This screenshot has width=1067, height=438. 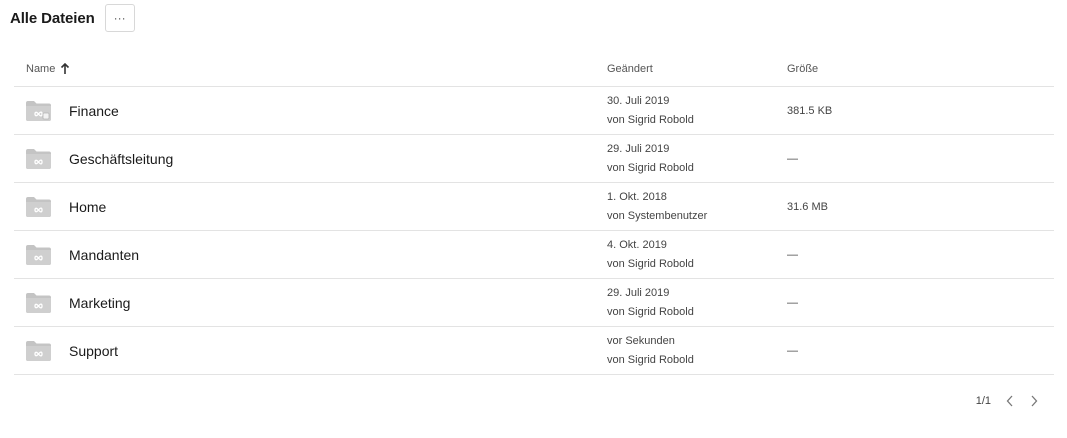 What do you see at coordinates (93, 351) in the screenshot?
I see `folder-name: Support` at bounding box center [93, 351].